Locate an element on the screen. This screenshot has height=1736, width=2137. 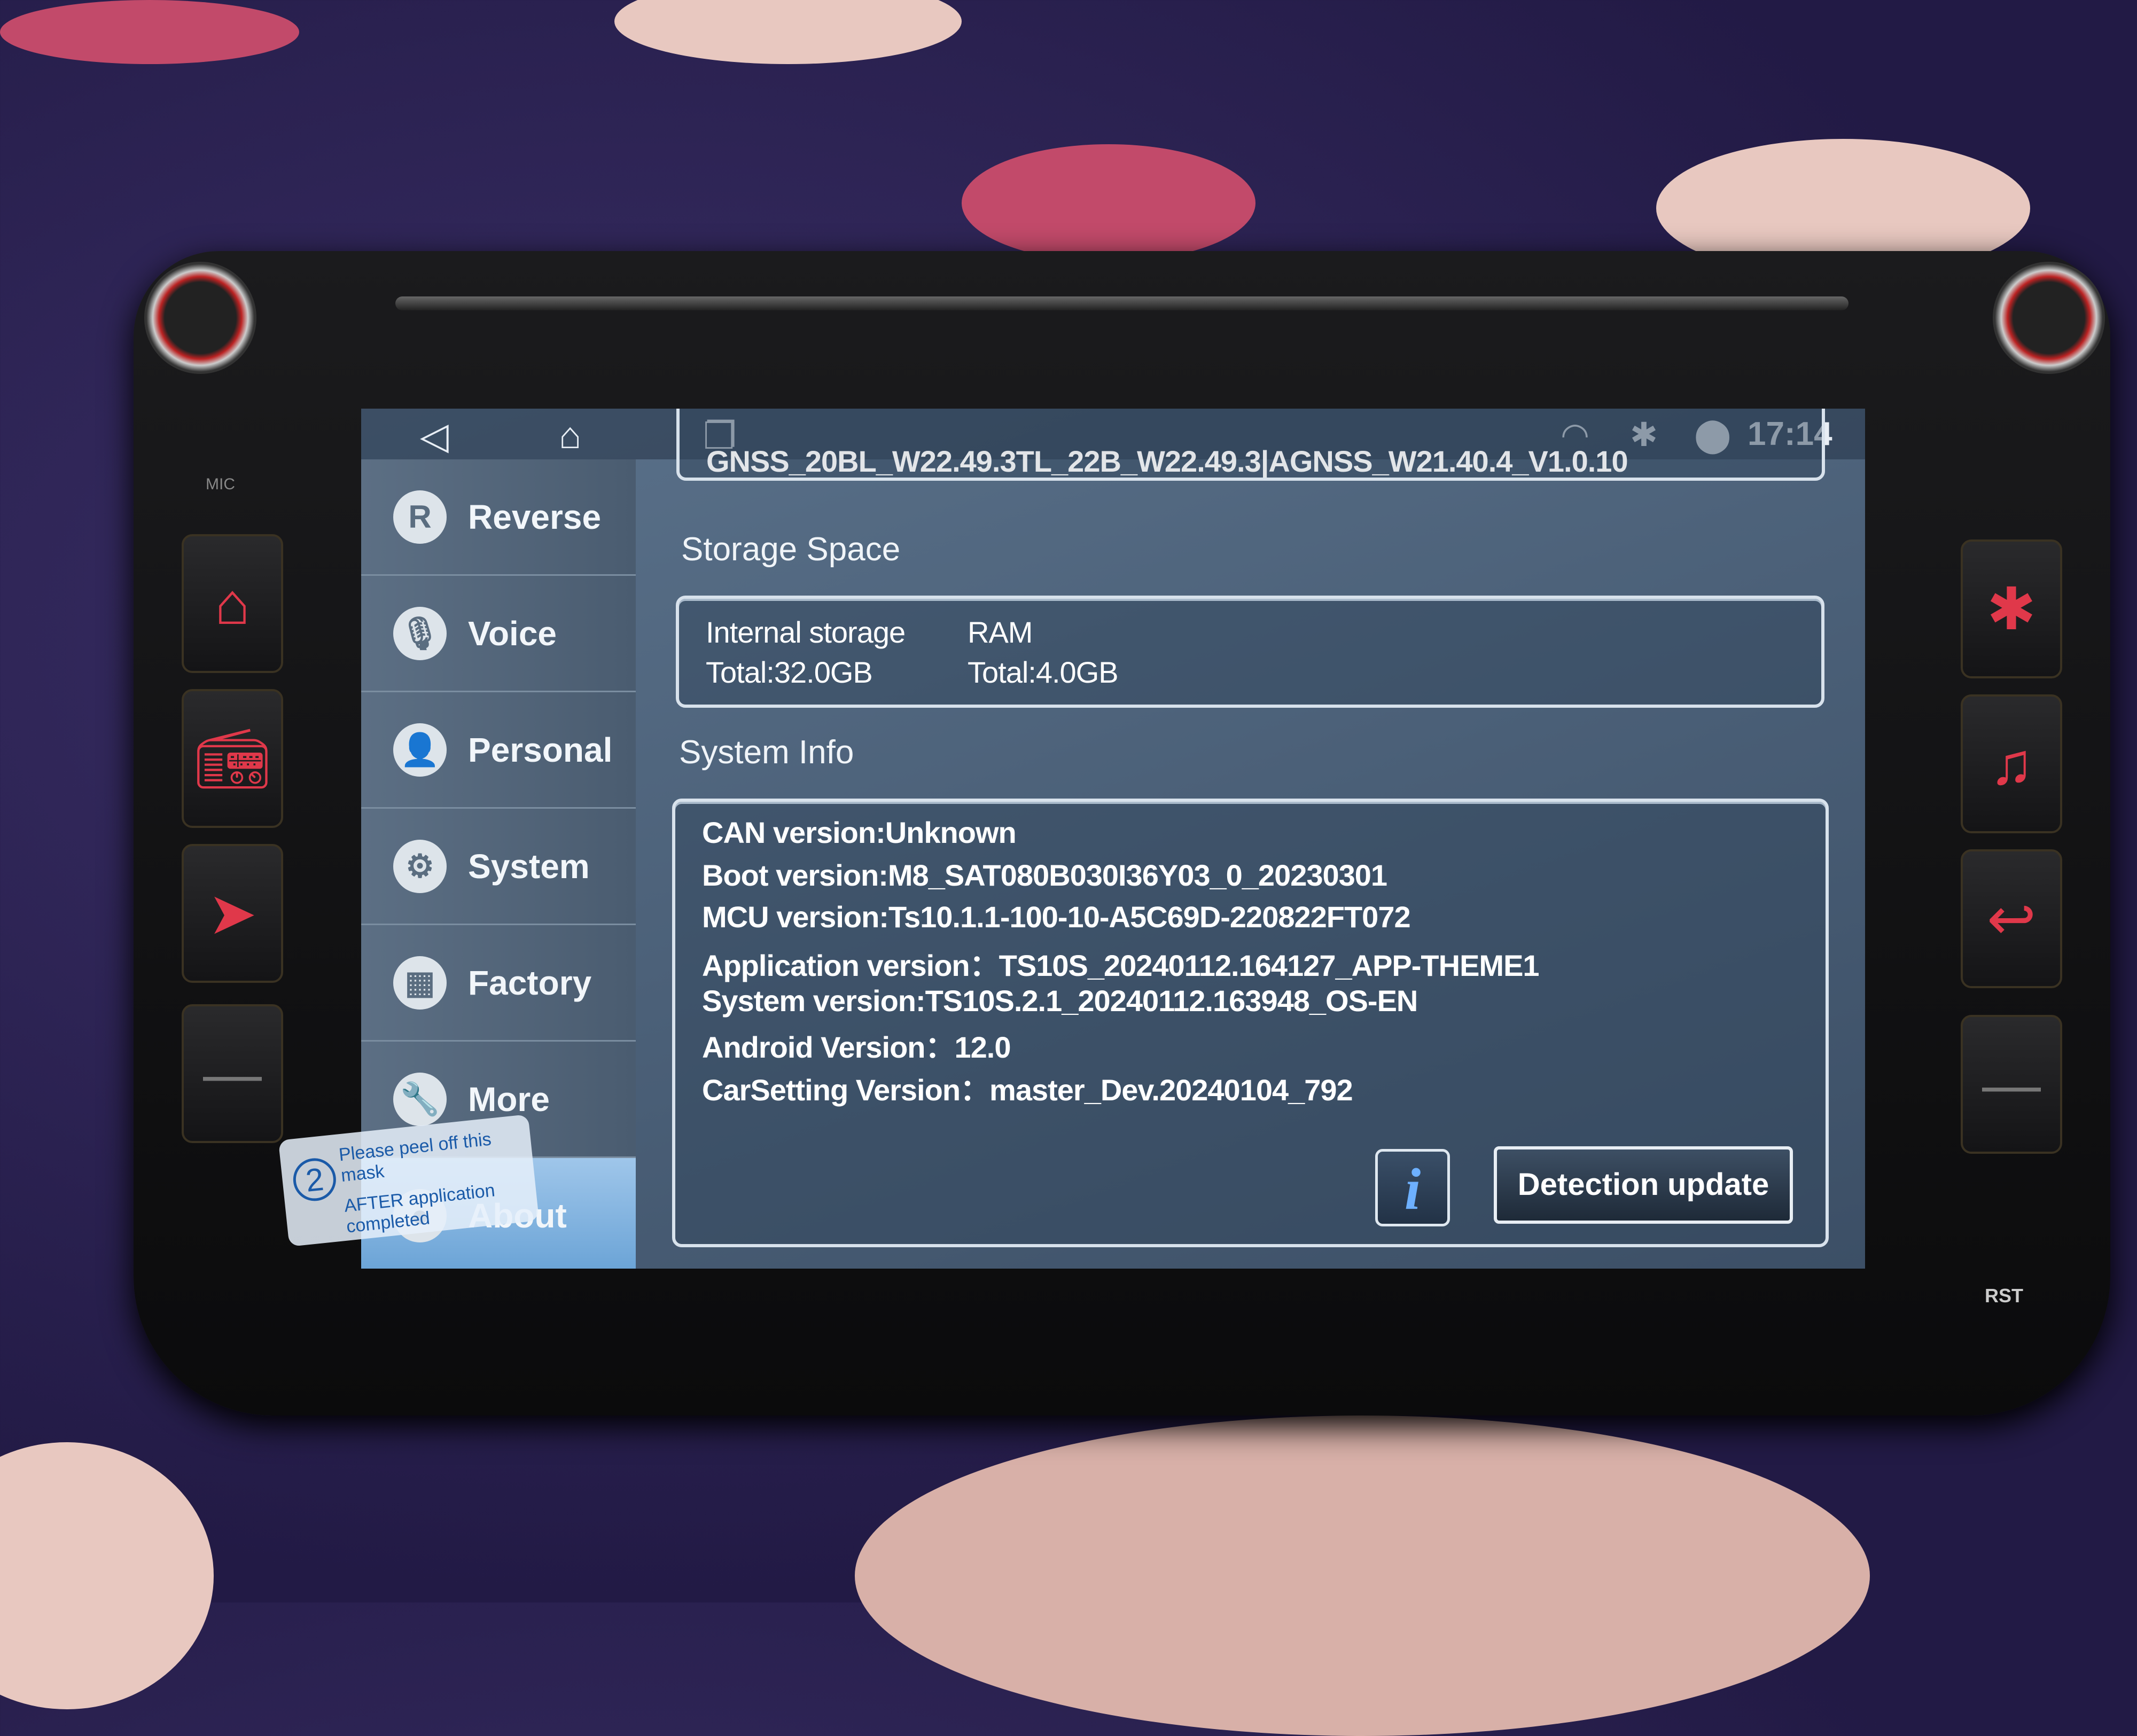
hw-bluetooth-button: ✱ is located at coordinates (2011, 609).